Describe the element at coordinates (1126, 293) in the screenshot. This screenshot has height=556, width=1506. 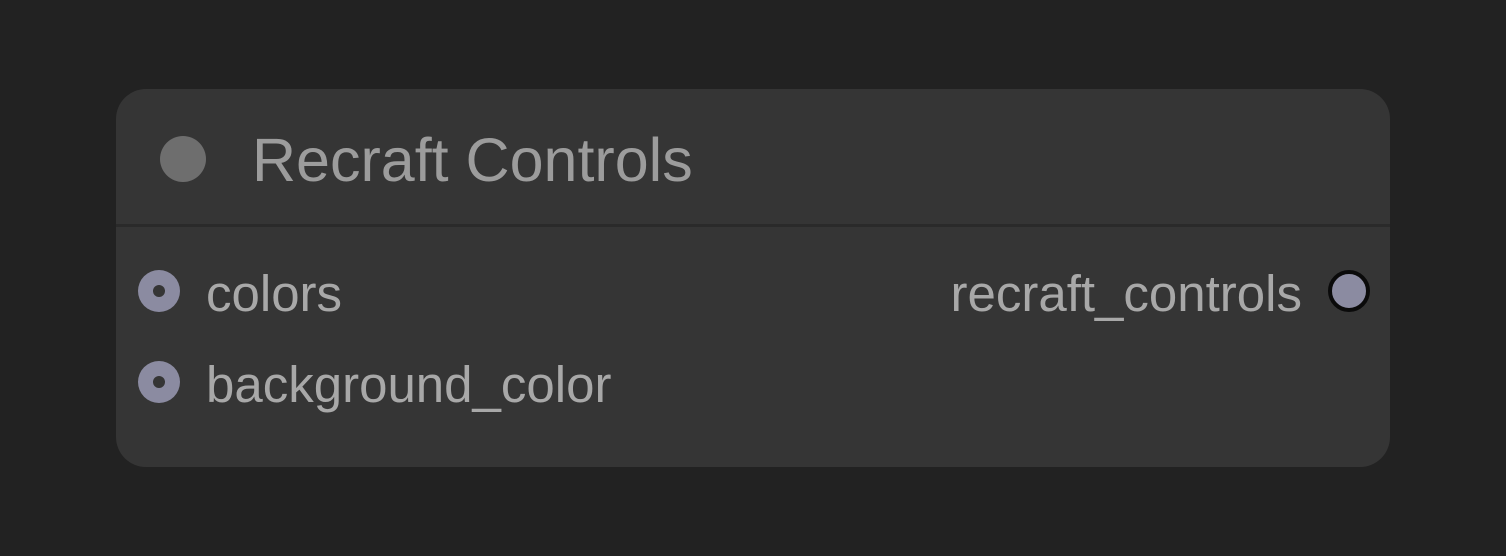
I see `output-label-recraft-controls: recraft_controls` at that location.